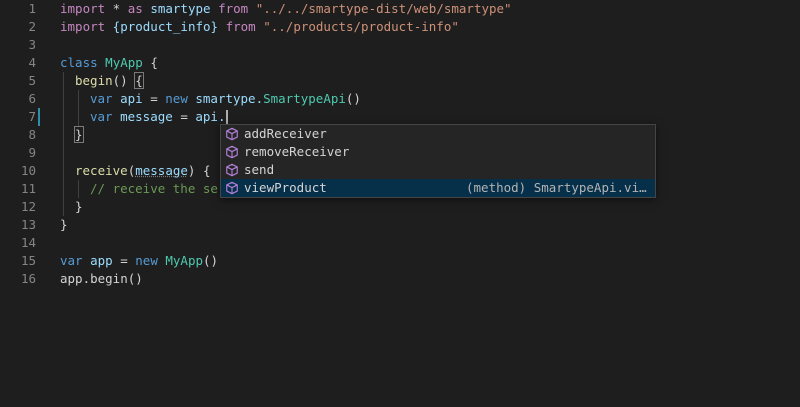 Image resolution: width=800 pixels, height=407 pixels. Describe the element at coordinates (39, 117) in the screenshot. I see `modified-line-marker` at that location.